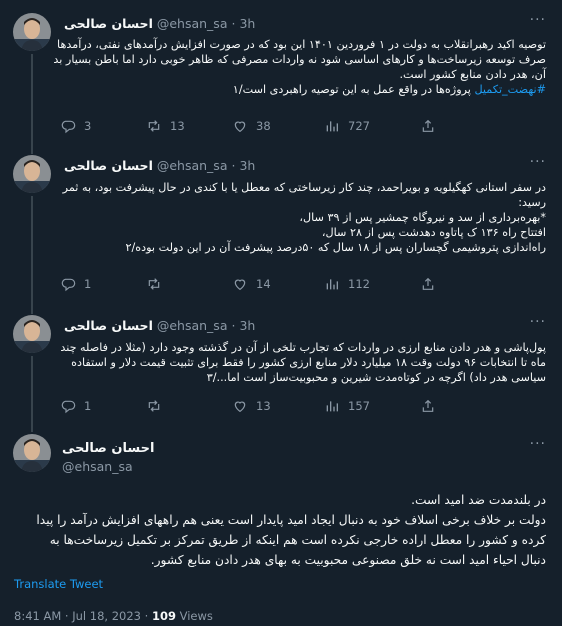  What do you see at coordinates (532, 202) in the screenshot?
I see `tweet-text-line: رسید:` at bounding box center [532, 202].